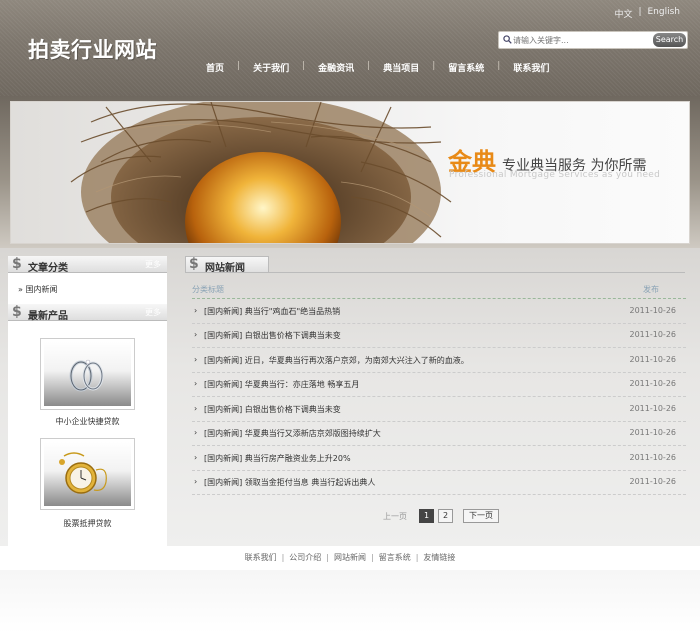 This screenshot has width=700, height=634. Describe the element at coordinates (435, 272) in the screenshot. I see `news-header-divider` at that location.